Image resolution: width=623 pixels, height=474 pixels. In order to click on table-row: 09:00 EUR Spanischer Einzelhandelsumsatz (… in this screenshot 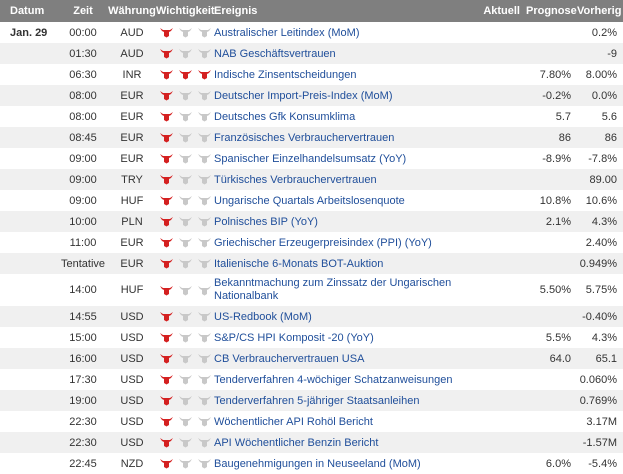, I will do `click(311, 158)`.